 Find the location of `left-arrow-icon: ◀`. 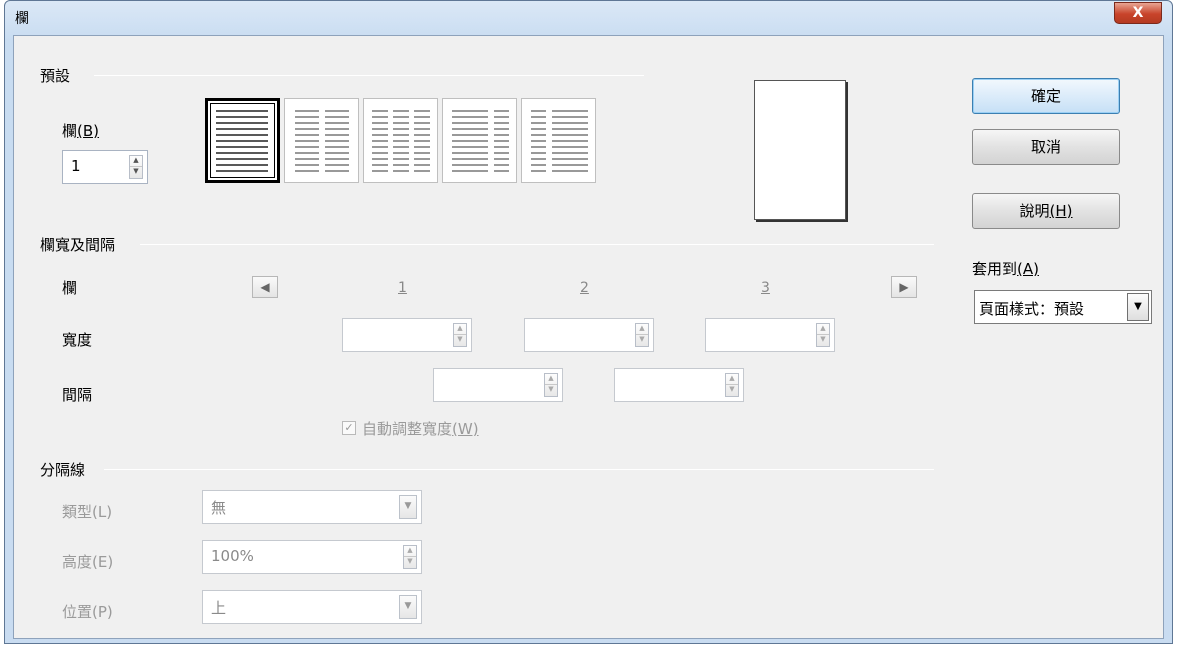

left-arrow-icon: ◀ is located at coordinates (265, 287).